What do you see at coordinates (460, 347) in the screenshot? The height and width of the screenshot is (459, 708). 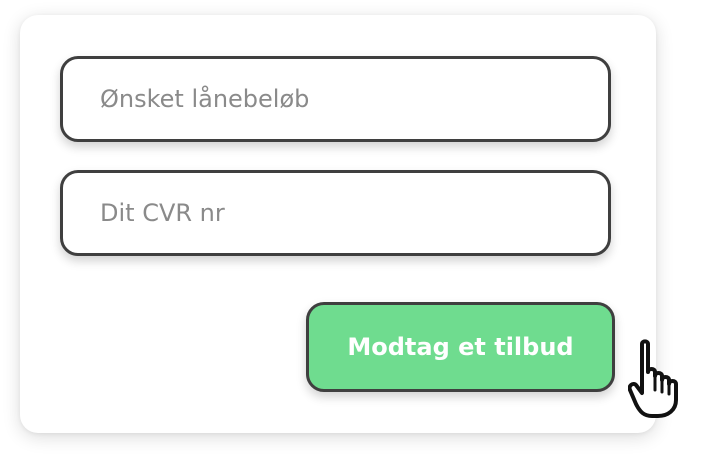 I see `get-offer-button: Modtag et tilbud` at bounding box center [460, 347].